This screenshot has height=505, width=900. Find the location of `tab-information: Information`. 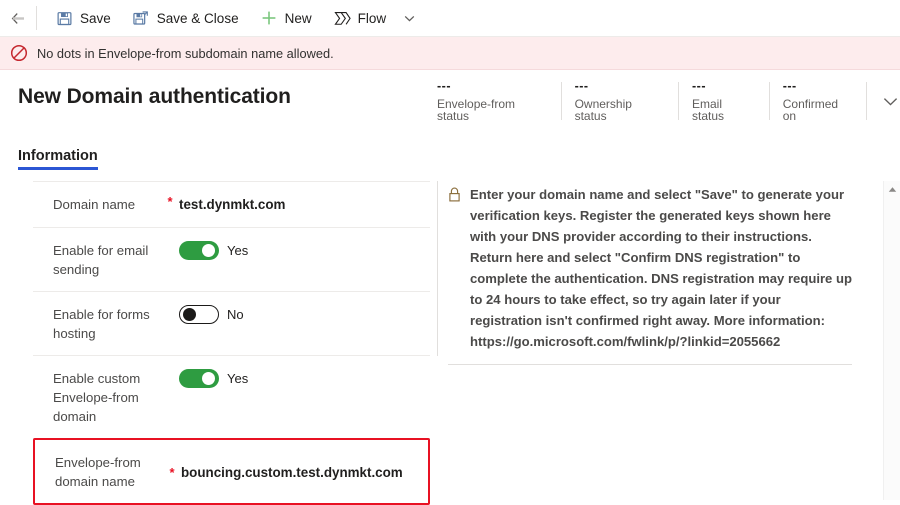

tab-information: Information is located at coordinates (58, 159).